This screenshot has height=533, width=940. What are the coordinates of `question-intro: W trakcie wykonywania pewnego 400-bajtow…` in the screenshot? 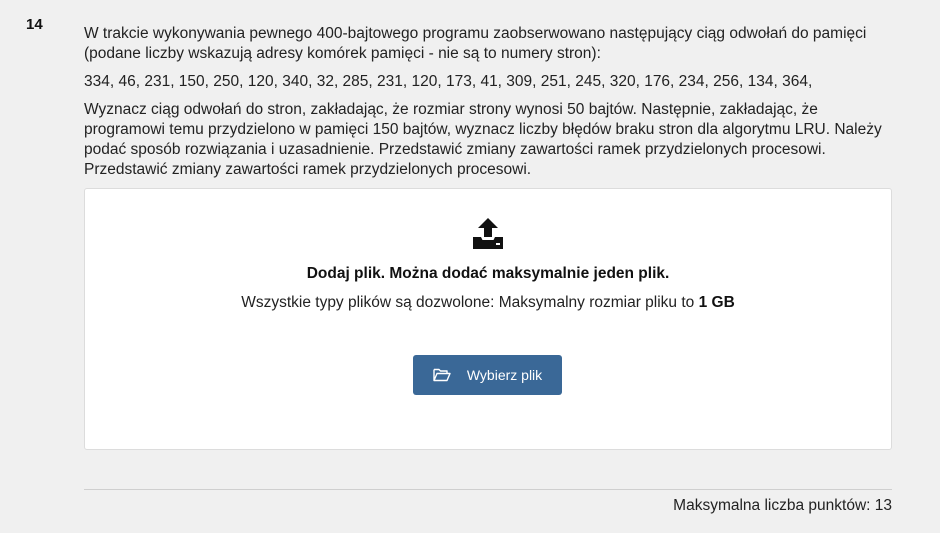 It's located at (475, 43).